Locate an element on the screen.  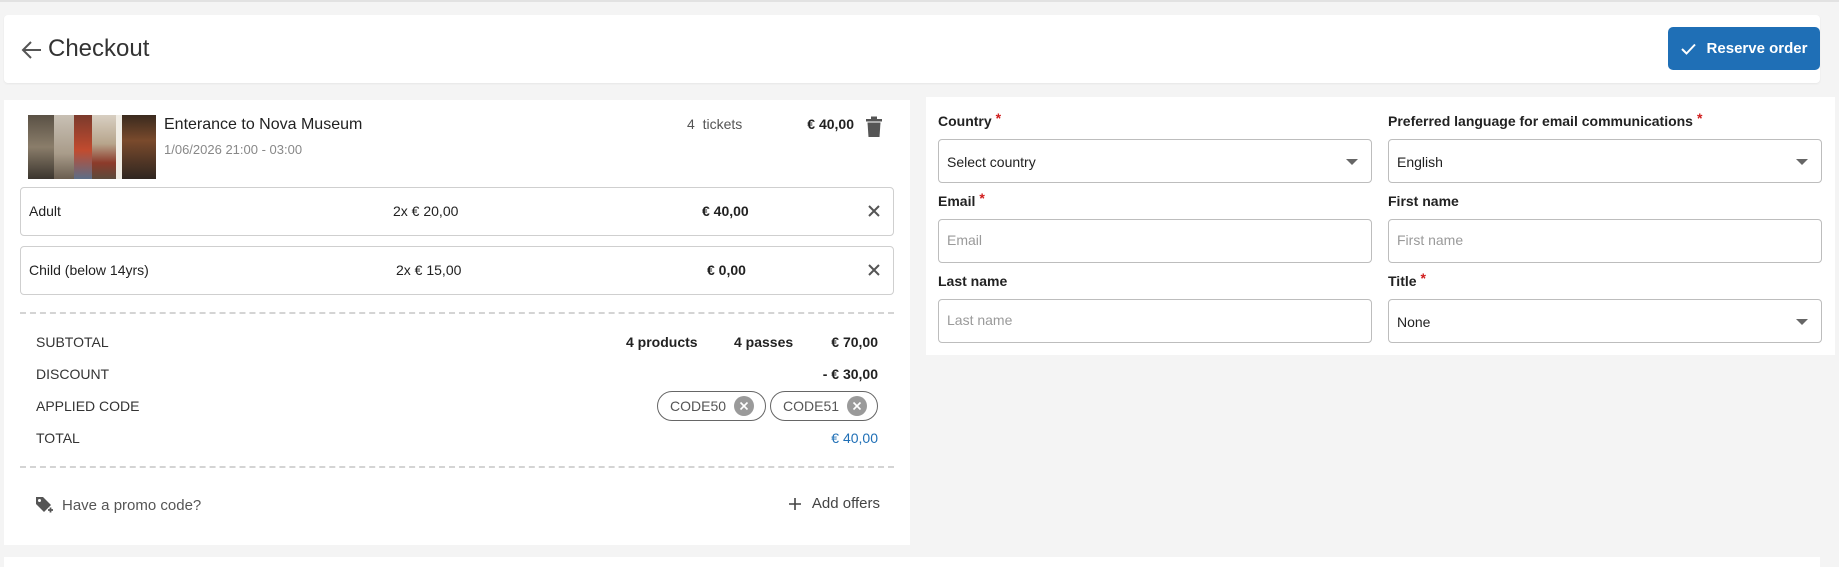
total-label: TOTAL is located at coordinates (58, 438).